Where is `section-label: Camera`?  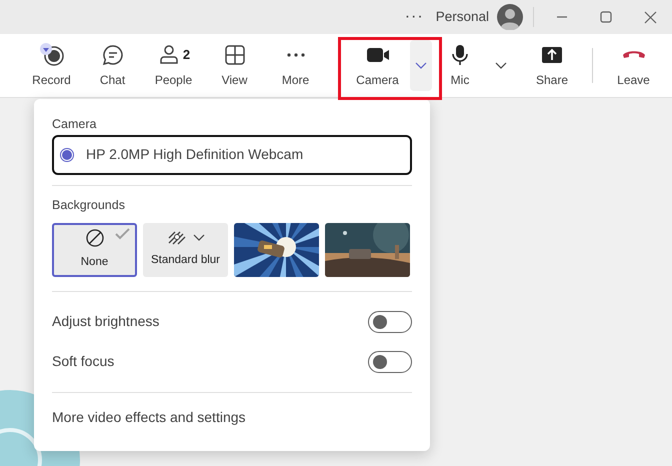
section-label: Camera is located at coordinates (75, 124).